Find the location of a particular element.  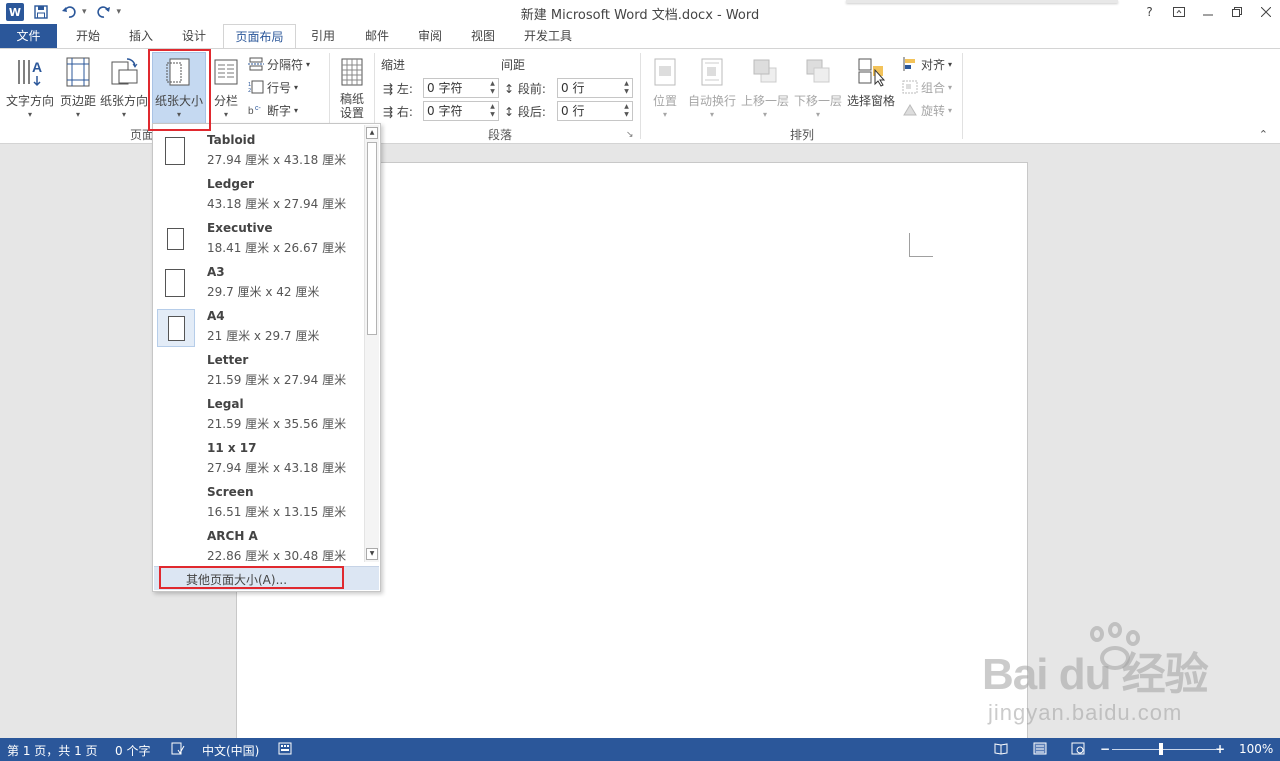

paper-size-dimensions: 27.94 厘米 x 43.18 厘米 is located at coordinates (277, 468).